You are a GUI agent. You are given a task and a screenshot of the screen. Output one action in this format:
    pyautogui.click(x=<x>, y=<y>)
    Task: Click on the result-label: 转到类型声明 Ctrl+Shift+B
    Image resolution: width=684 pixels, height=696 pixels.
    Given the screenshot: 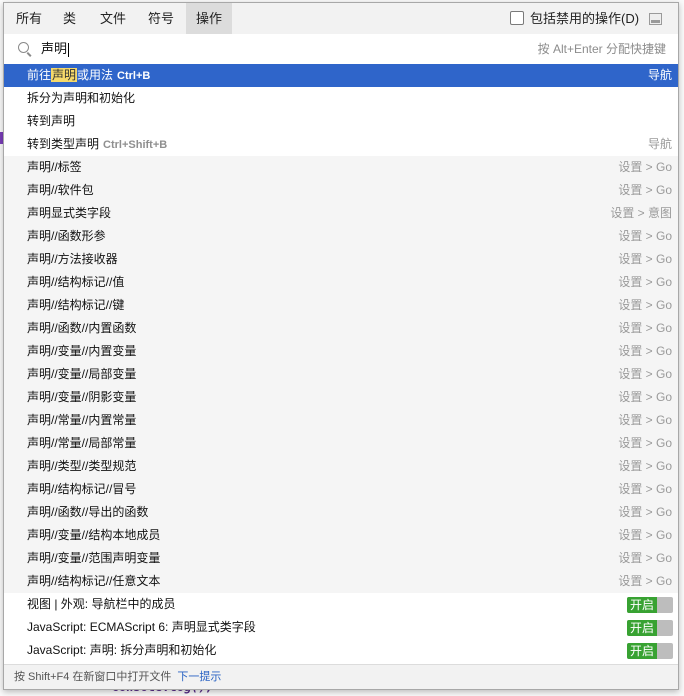 What is the action you would take?
    pyautogui.click(x=97, y=145)
    